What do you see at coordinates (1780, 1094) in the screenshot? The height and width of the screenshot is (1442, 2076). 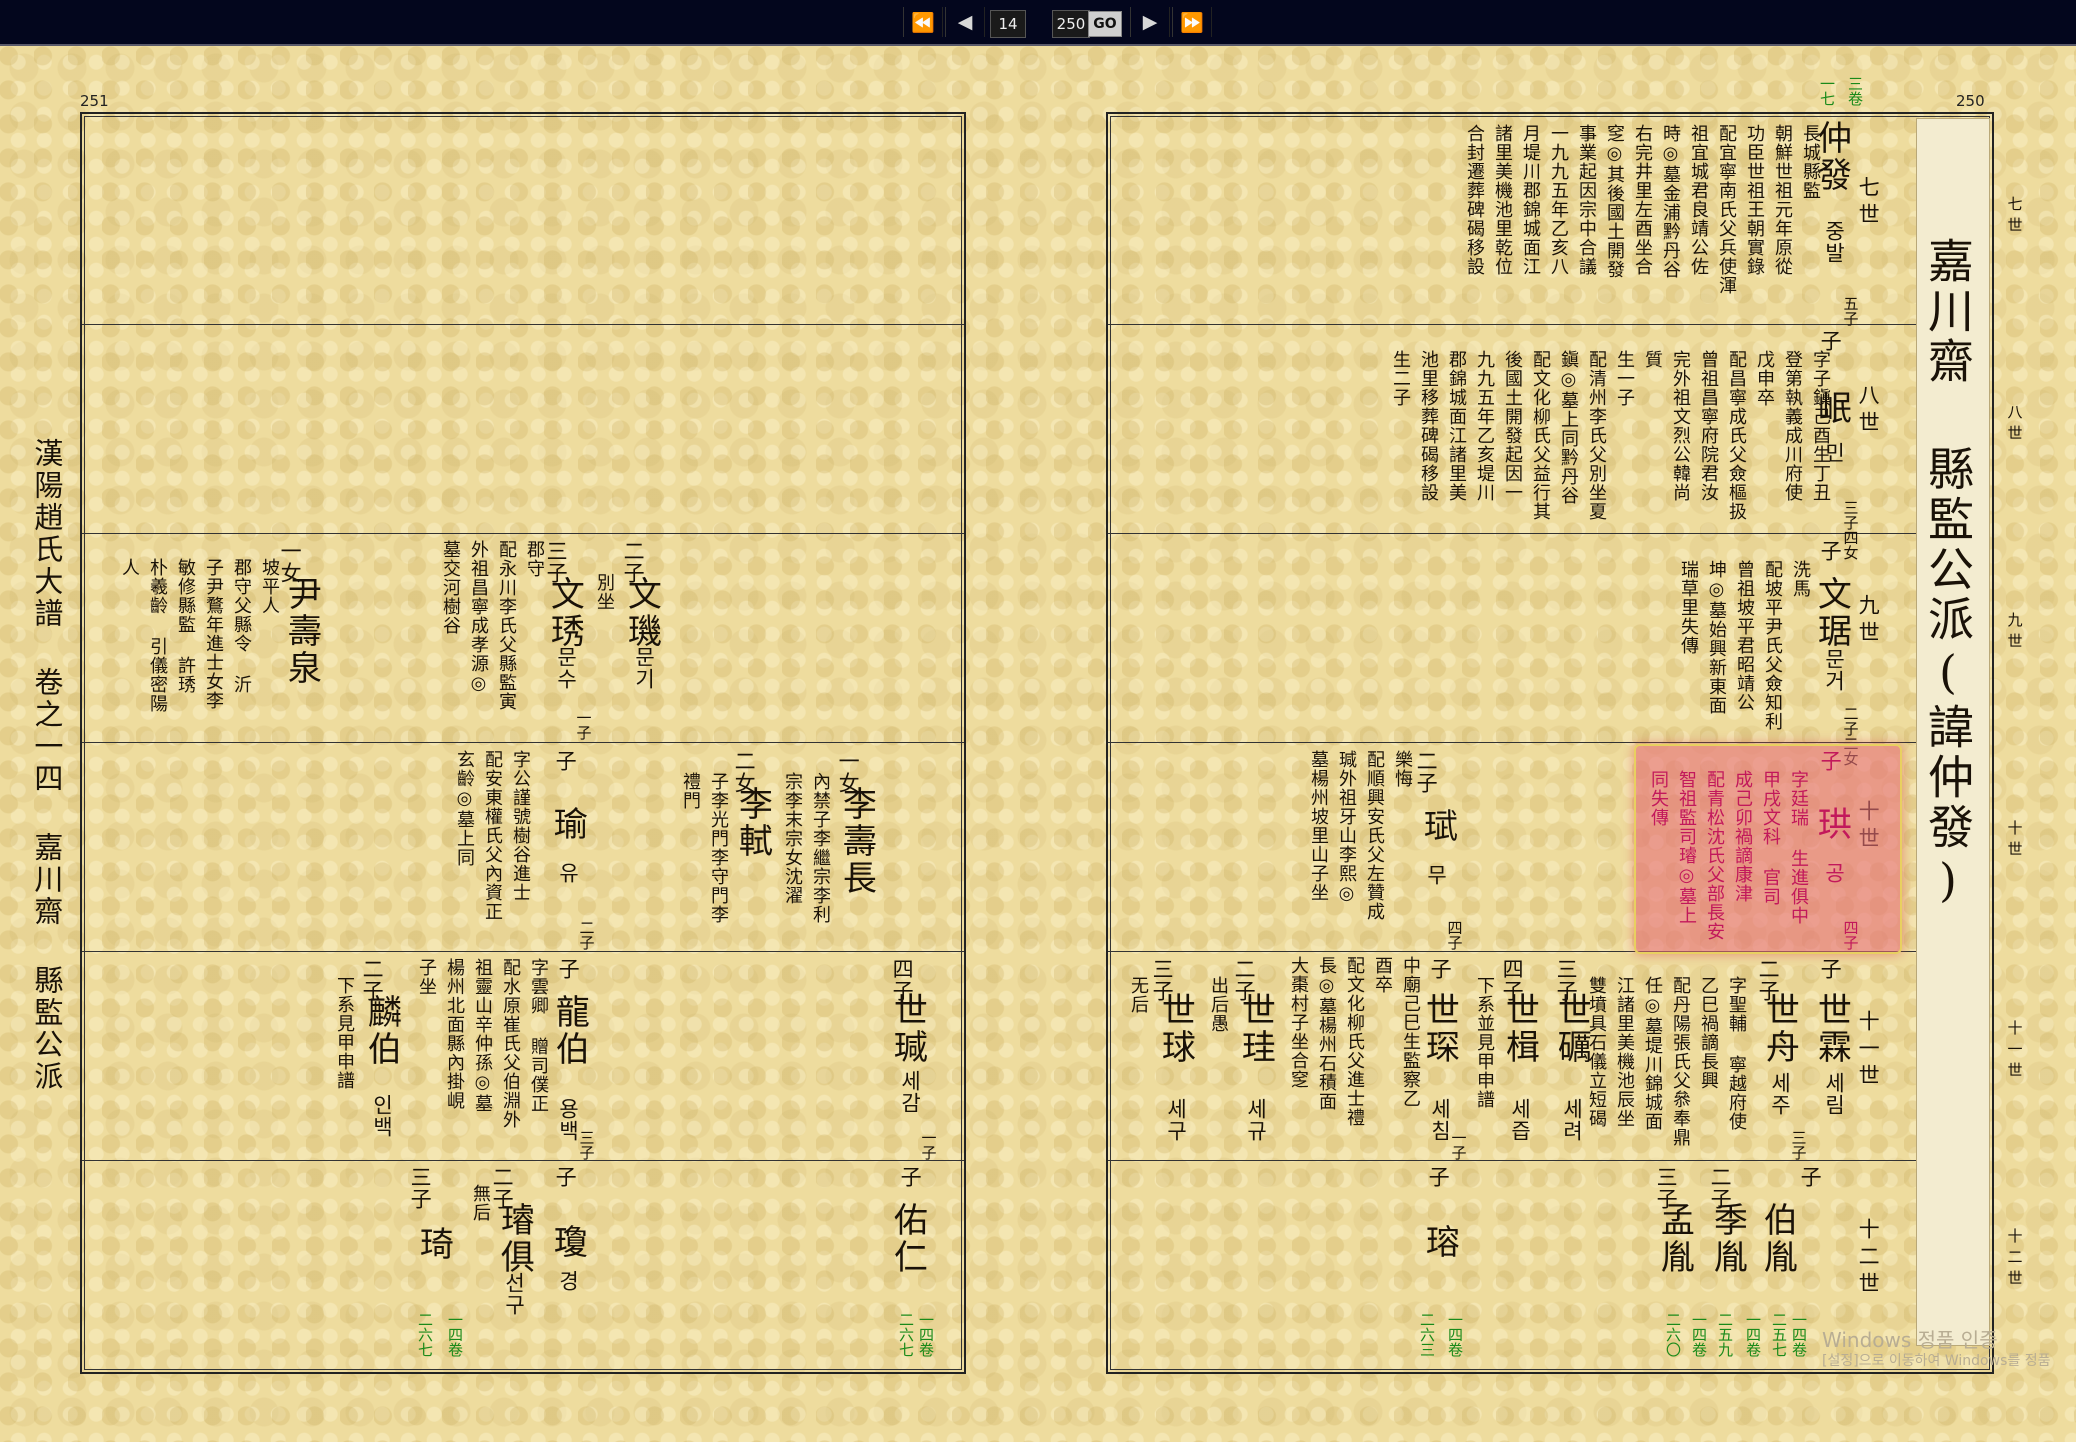 I see `hangul-name: 세주` at bounding box center [1780, 1094].